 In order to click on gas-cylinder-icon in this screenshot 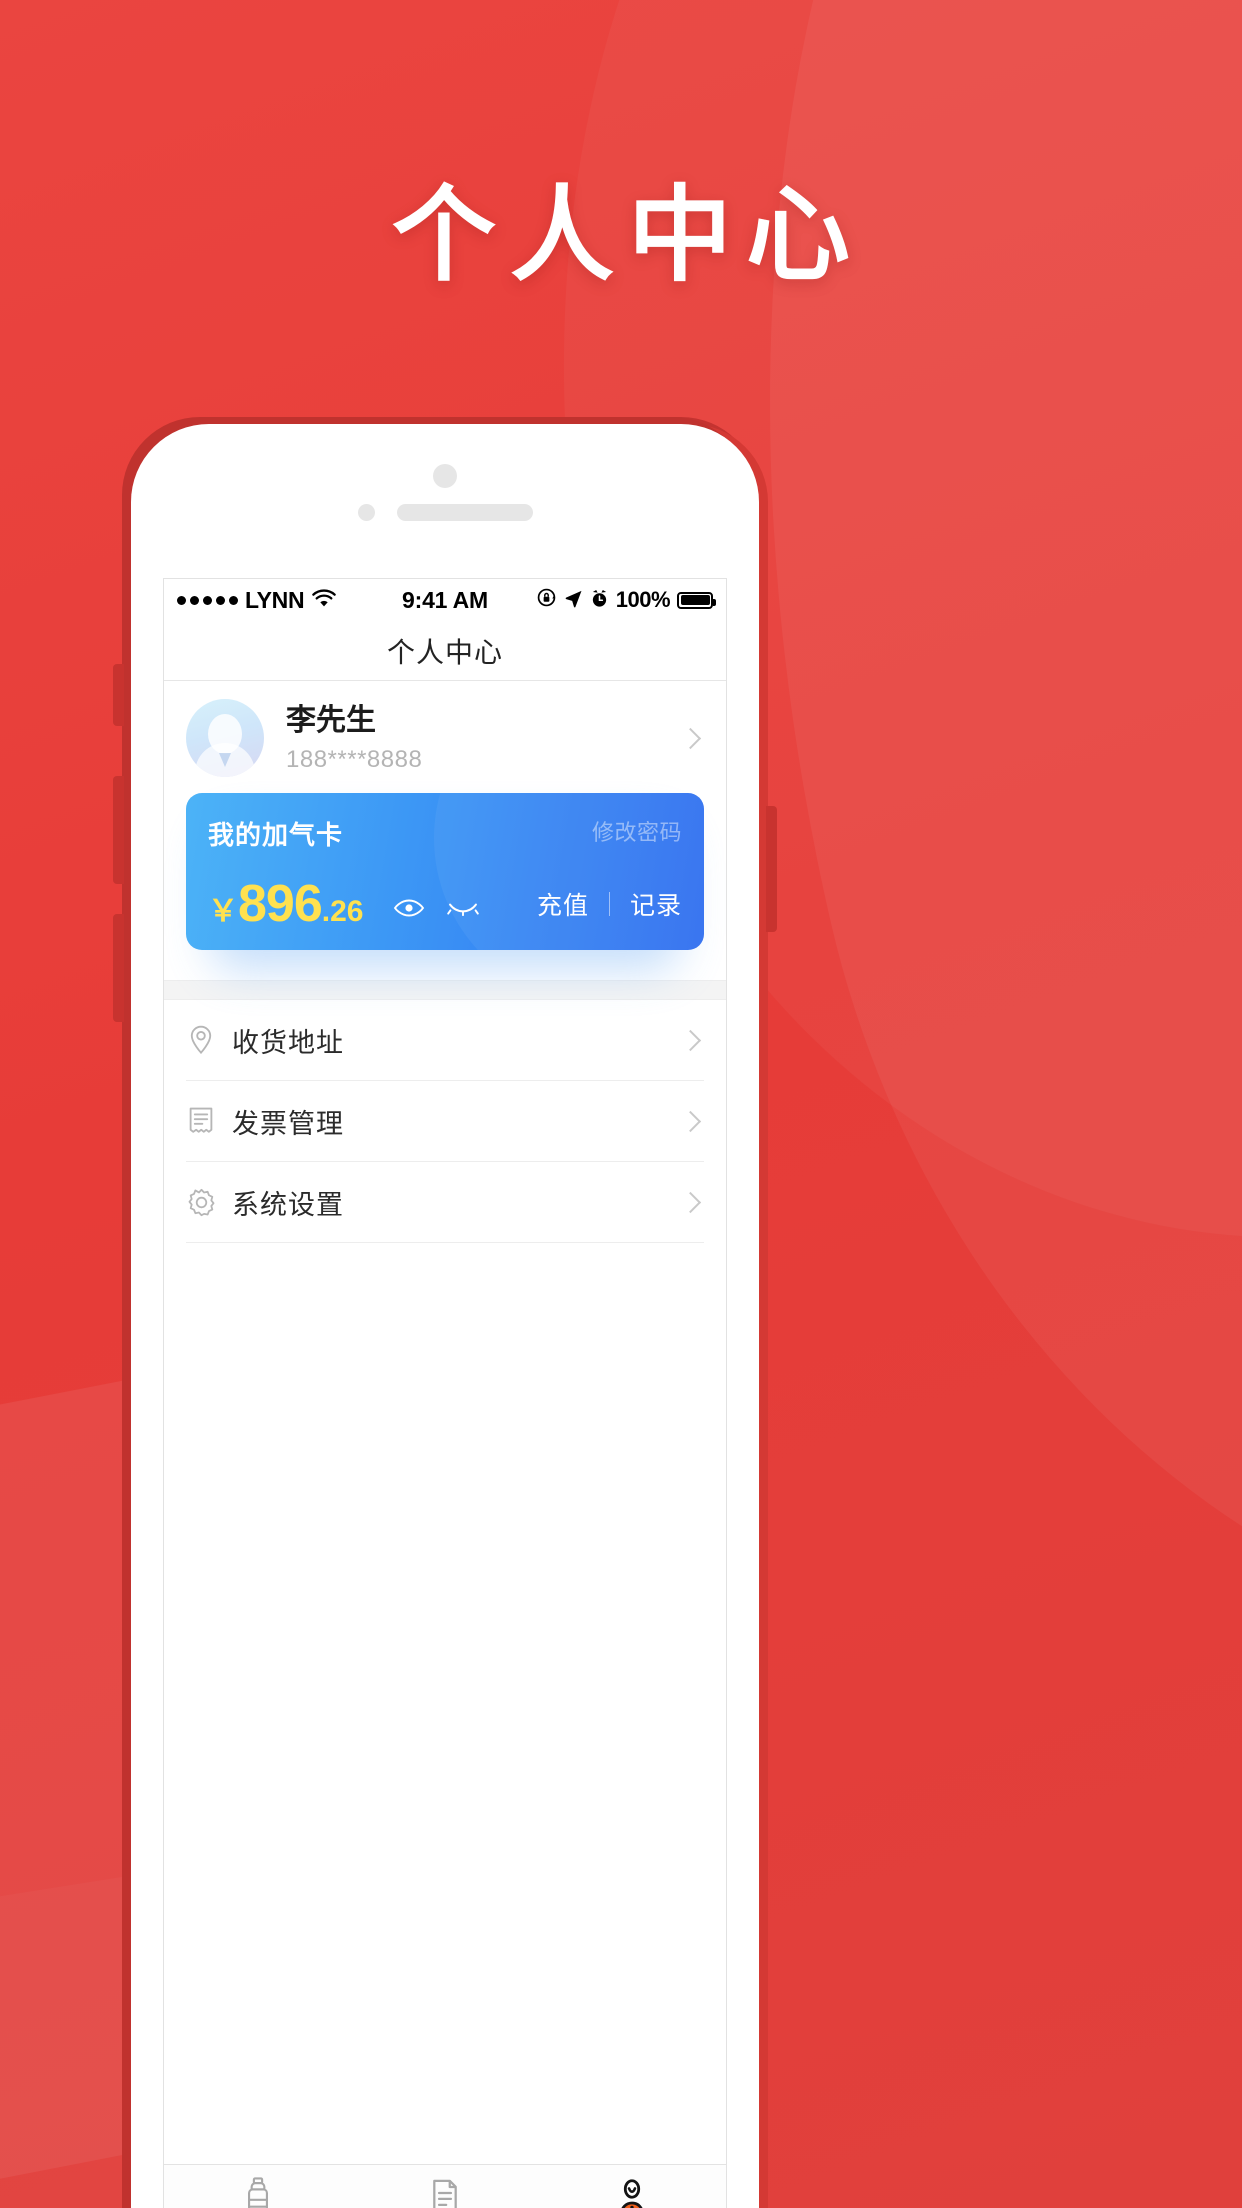, I will do `click(258, 2192)`.